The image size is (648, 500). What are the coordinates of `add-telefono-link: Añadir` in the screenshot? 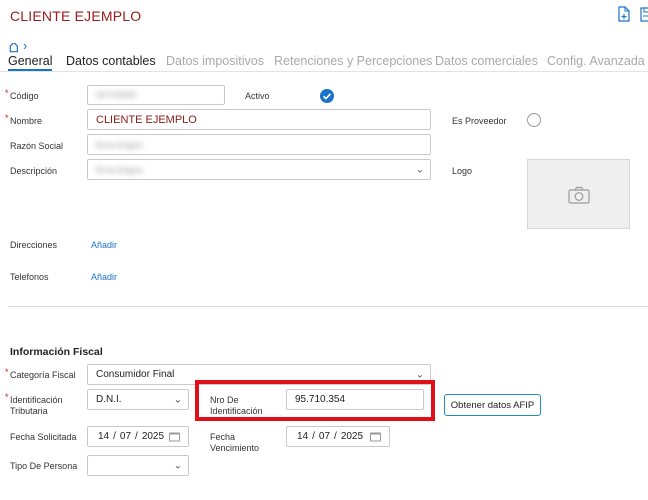 It's located at (104, 277).